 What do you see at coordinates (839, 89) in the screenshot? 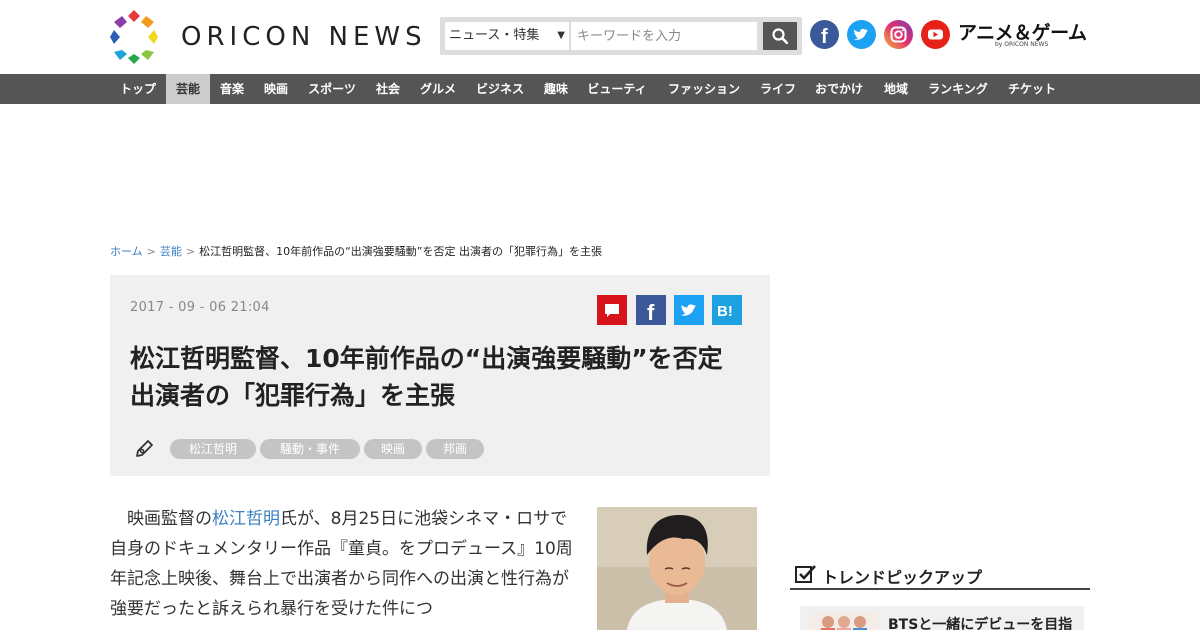
I see `nav-item-outing: おでかけ` at bounding box center [839, 89].